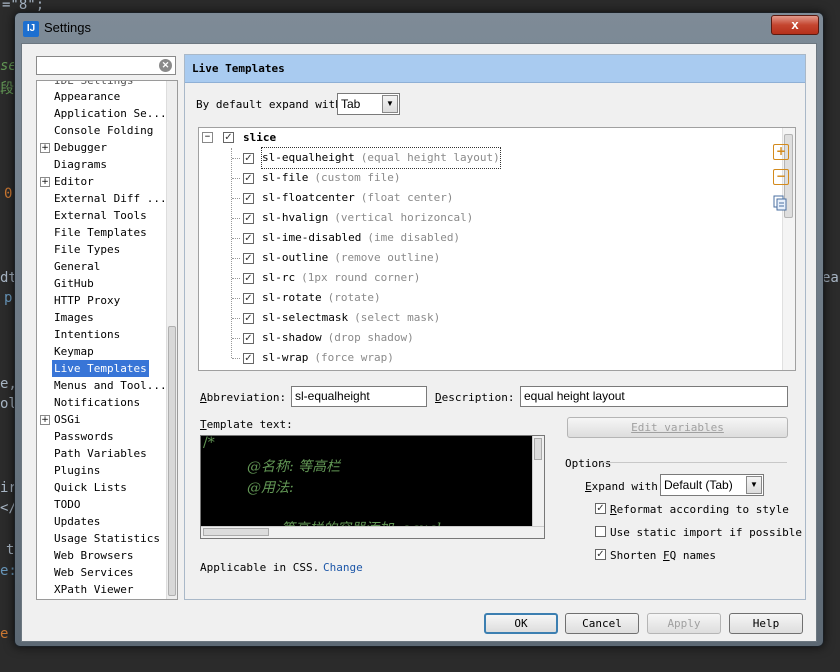  I want to click on sidebar-item: HTTP Proxy, so click(87, 300).